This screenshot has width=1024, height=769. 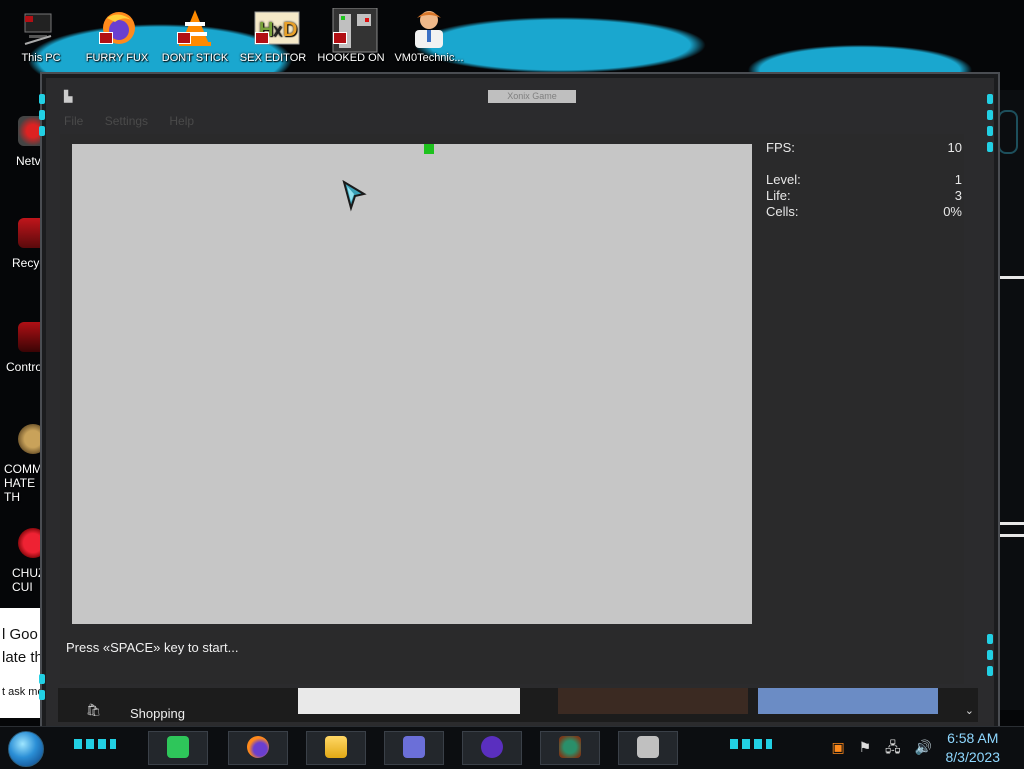 I want to click on stat-value: 10, so click(x=954, y=147).